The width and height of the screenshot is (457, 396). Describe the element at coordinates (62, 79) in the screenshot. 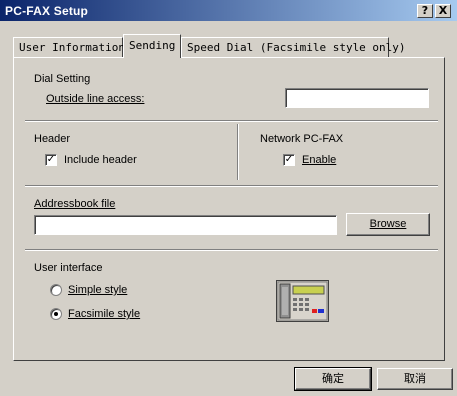

I see `dial-setting-heading: Dial Setting` at that location.